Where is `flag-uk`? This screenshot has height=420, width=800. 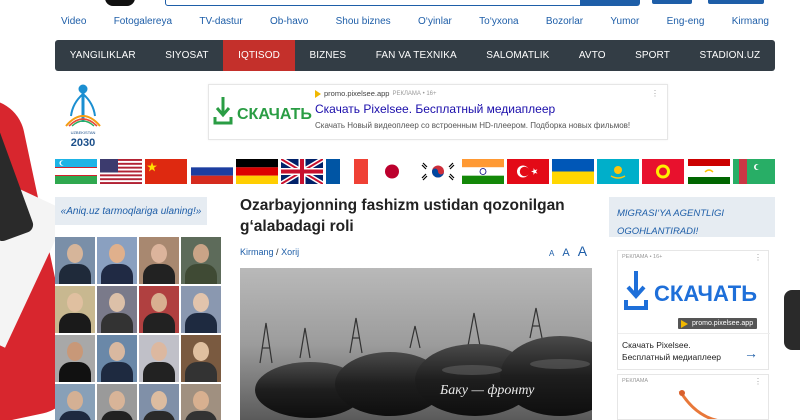
flag-uk is located at coordinates (301, 171).